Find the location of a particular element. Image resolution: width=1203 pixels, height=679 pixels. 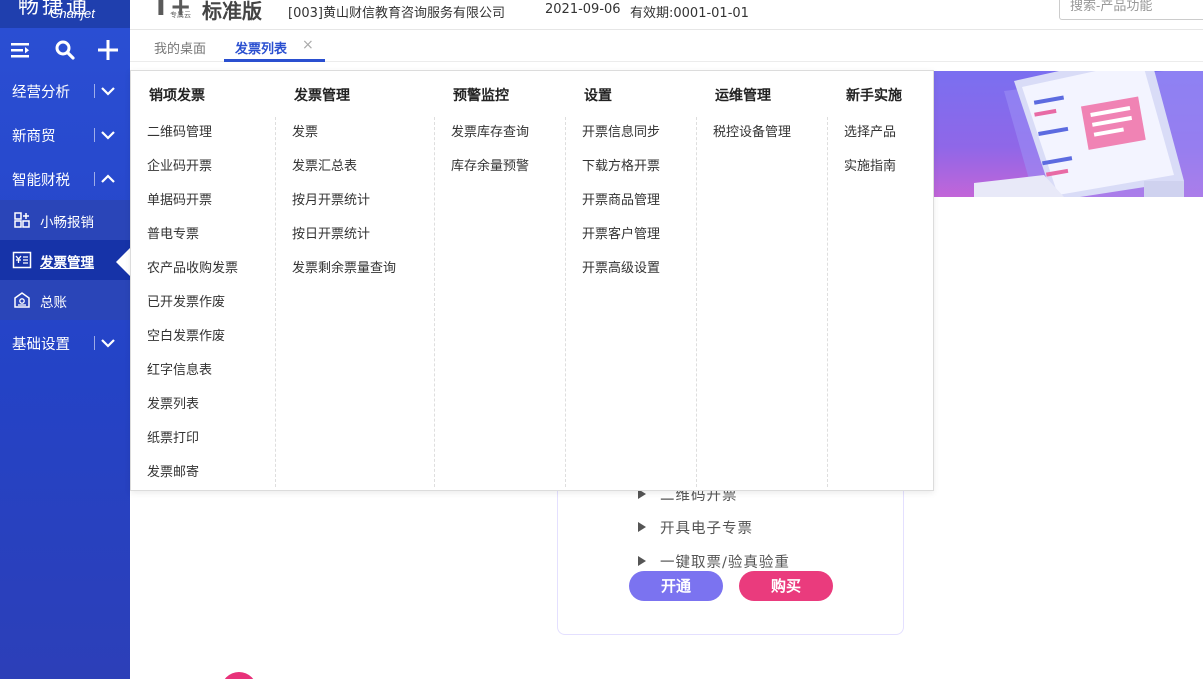

menu-column-settings: 设置 开票信息同步 下载方格开票 开票商品管理 开票客户管理 开票高级设置 is located at coordinates (639, 278).